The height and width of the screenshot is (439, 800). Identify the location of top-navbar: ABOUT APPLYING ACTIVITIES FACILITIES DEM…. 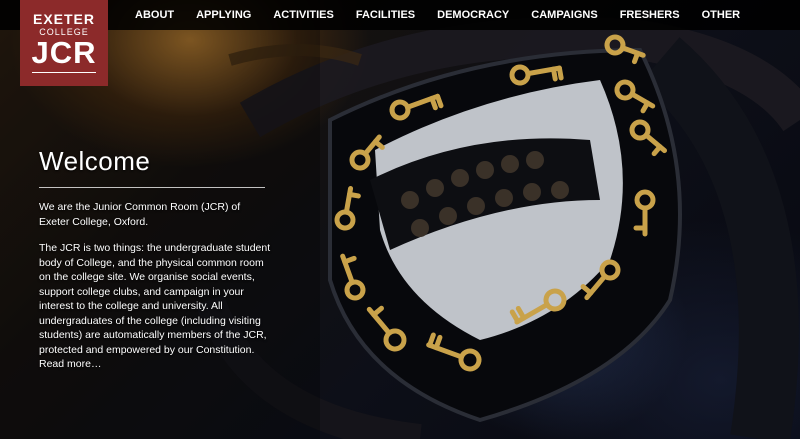
(400, 15).